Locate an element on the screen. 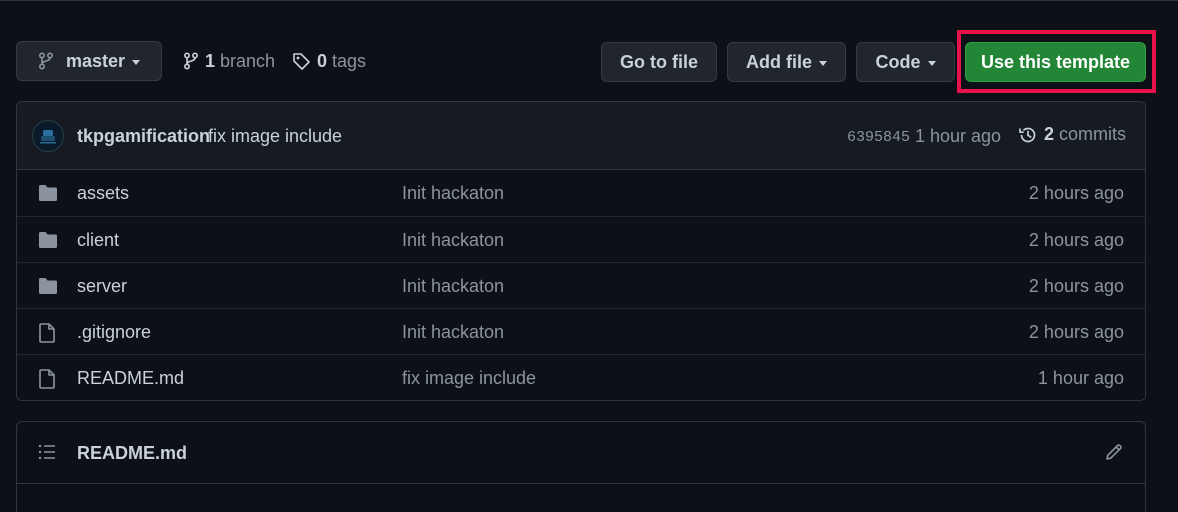 This screenshot has height=512, width=1178. branches-link: 1 branch is located at coordinates (229, 61).